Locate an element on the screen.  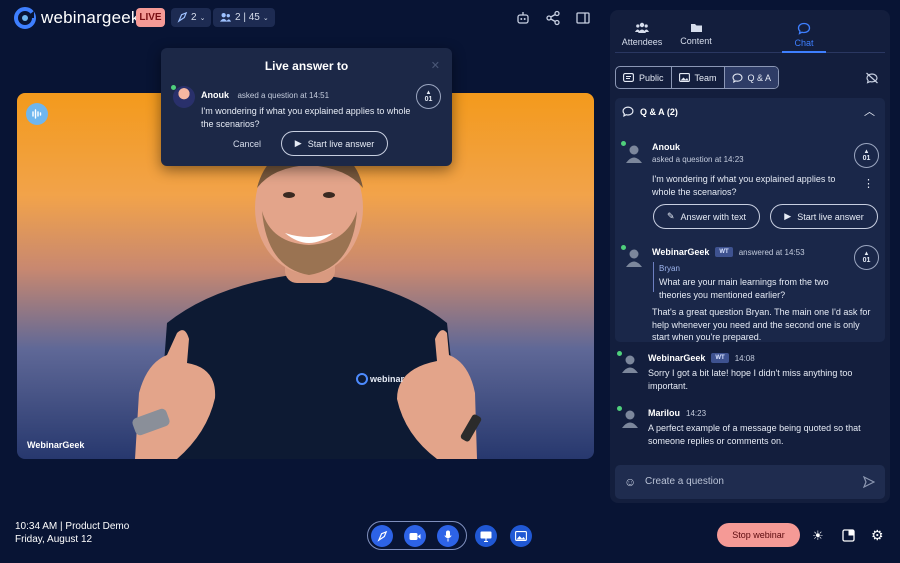
filter-qa: Q & A is located at coordinates (751, 77).